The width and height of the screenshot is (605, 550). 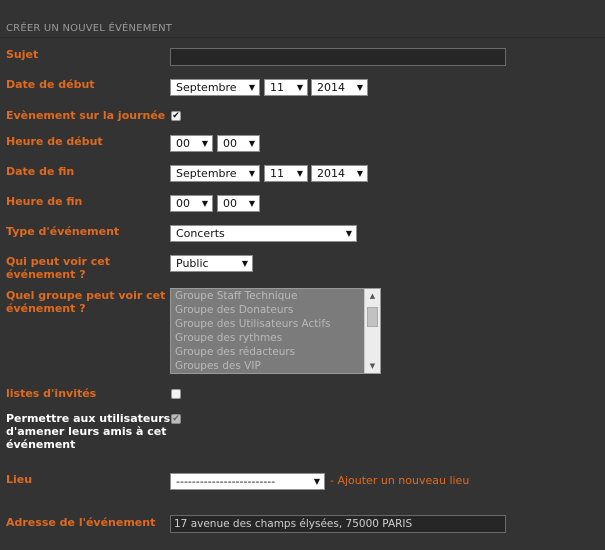 I want to click on visibility-value: Public, so click(x=192, y=263).